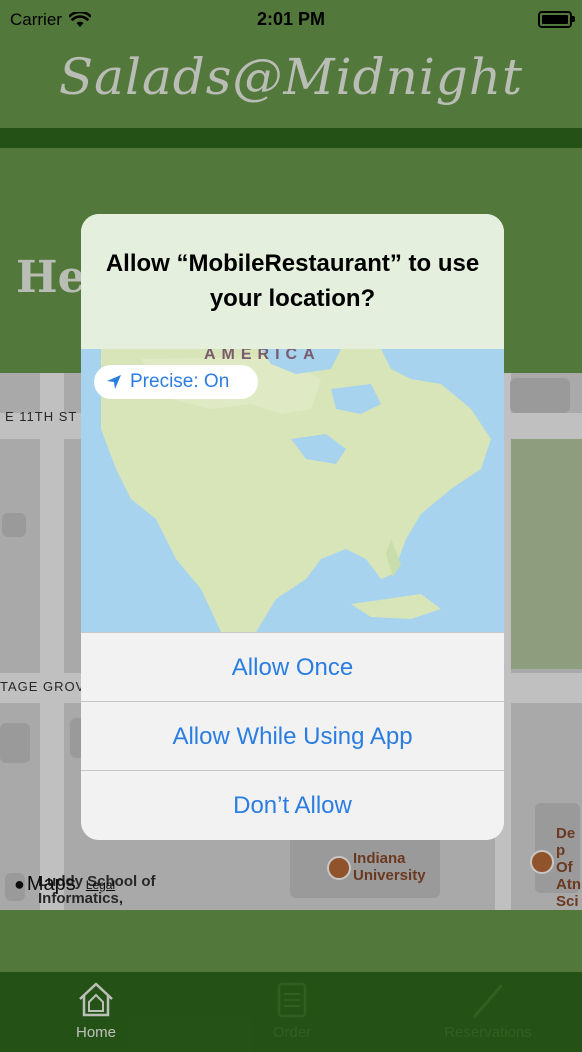 The width and height of the screenshot is (582, 1052). Describe the element at coordinates (114, 382) in the screenshot. I see `location-arrow-icon` at that location.